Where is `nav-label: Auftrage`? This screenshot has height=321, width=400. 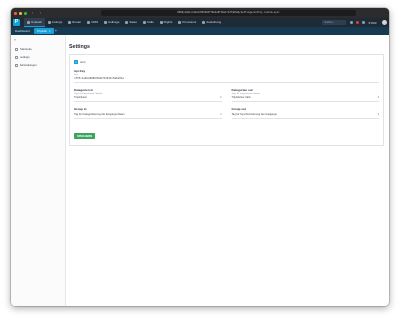
nav-label: Auftrage is located at coordinates (114, 22).